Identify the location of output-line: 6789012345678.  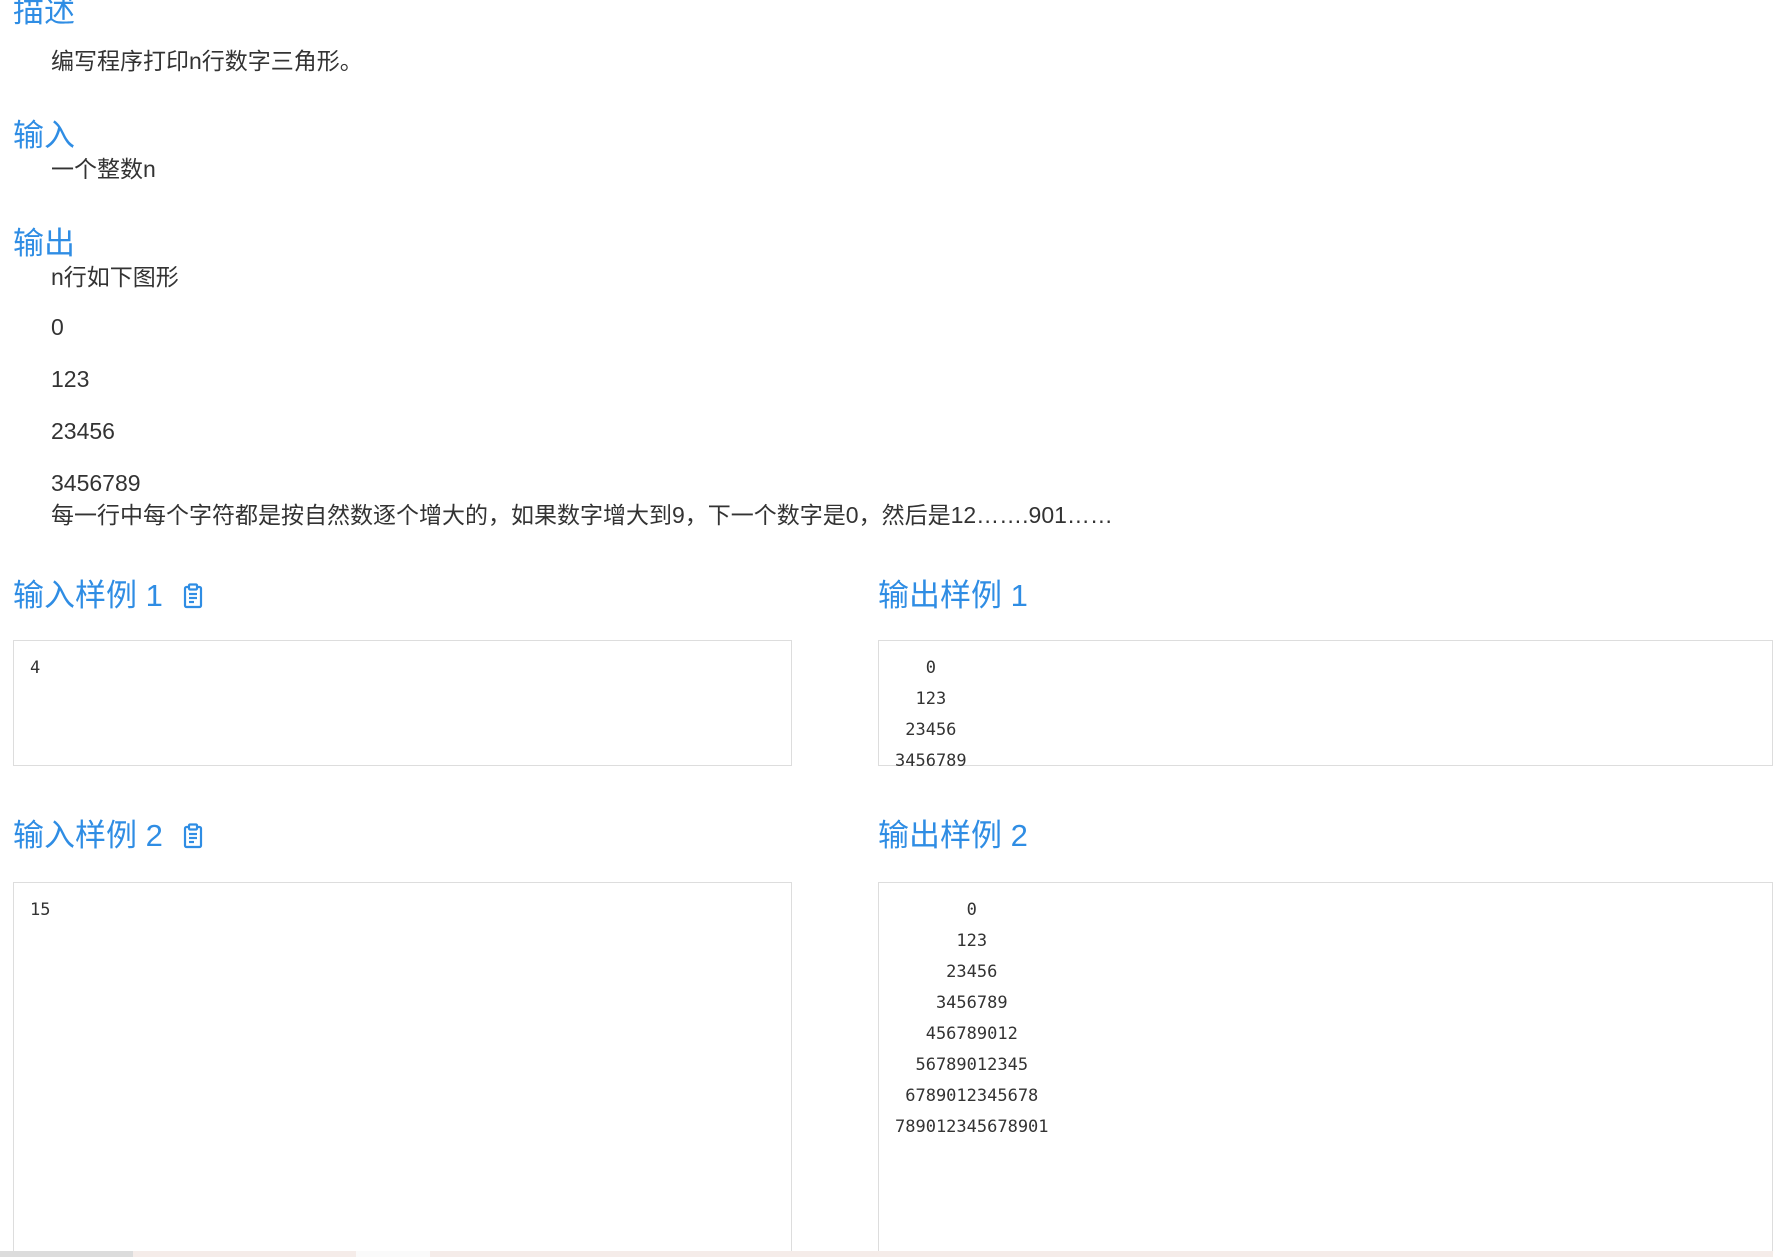
(972, 1096).